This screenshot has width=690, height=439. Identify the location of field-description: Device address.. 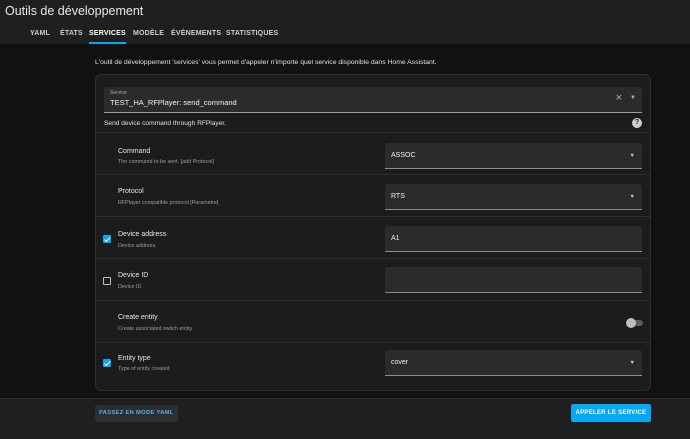
(137, 246).